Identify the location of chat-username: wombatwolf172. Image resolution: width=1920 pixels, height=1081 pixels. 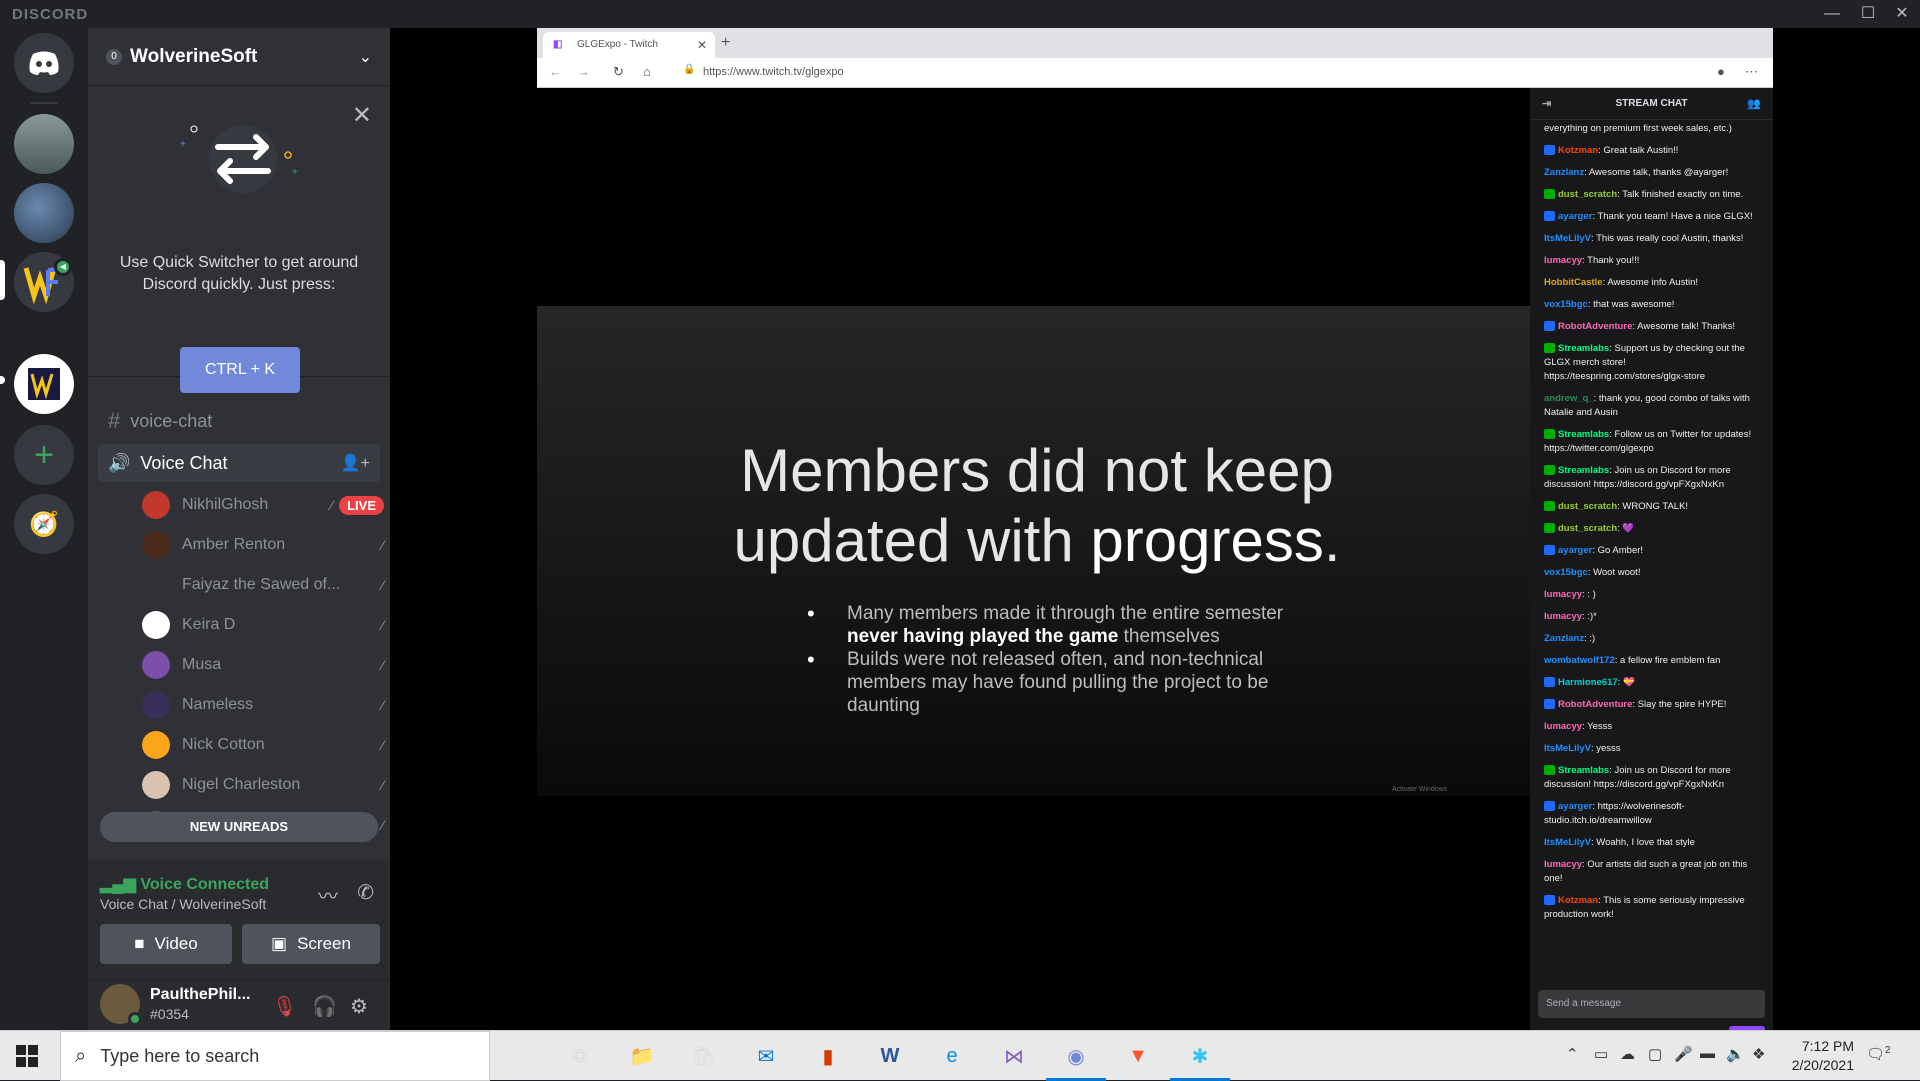
(1579, 660).